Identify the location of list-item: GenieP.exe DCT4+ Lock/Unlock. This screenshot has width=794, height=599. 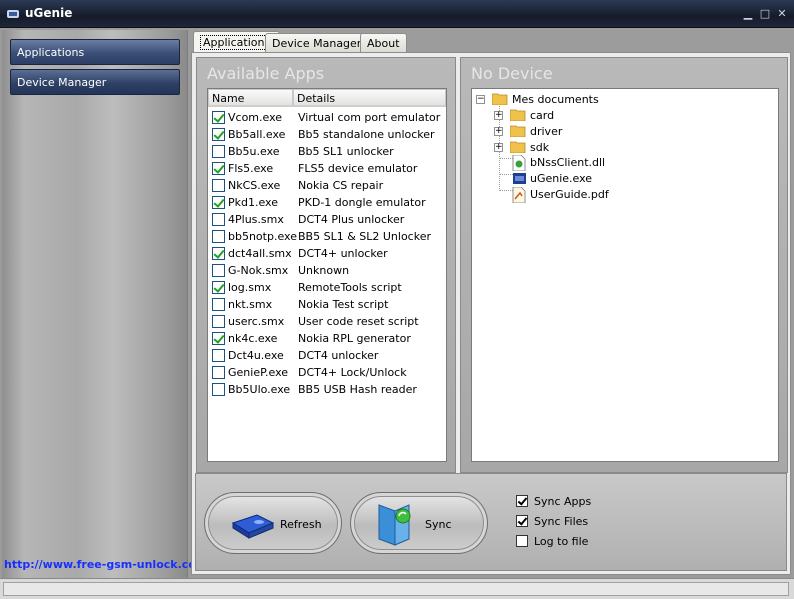
(327, 372).